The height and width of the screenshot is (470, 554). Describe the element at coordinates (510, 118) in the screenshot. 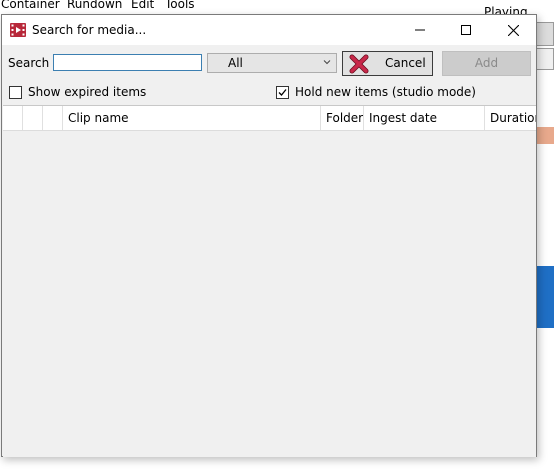

I see `column-header-duration: Duration` at that location.